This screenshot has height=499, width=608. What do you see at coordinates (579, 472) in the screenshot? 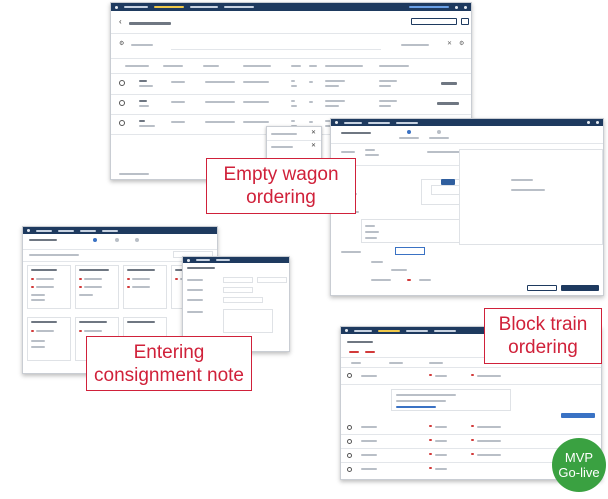
I see `badge-line2: Go-live` at bounding box center [579, 472].